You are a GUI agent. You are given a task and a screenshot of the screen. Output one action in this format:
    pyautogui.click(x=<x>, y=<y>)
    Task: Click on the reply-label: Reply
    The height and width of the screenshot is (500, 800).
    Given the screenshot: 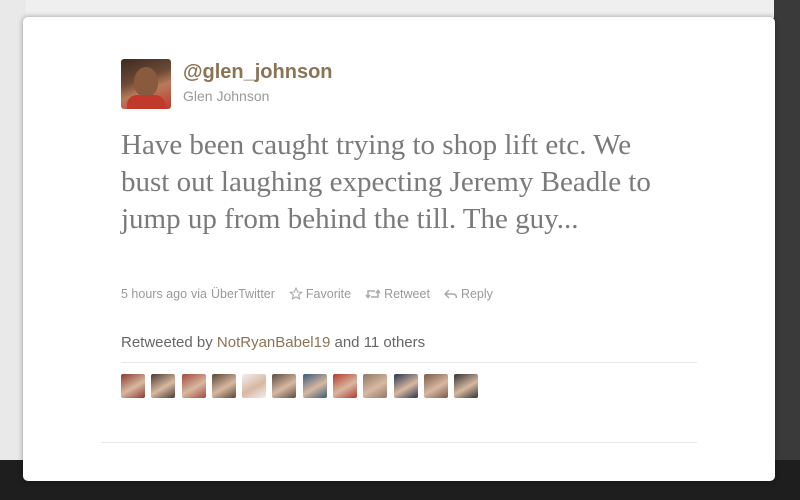 What is the action you would take?
    pyautogui.click(x=476, y=294)
    